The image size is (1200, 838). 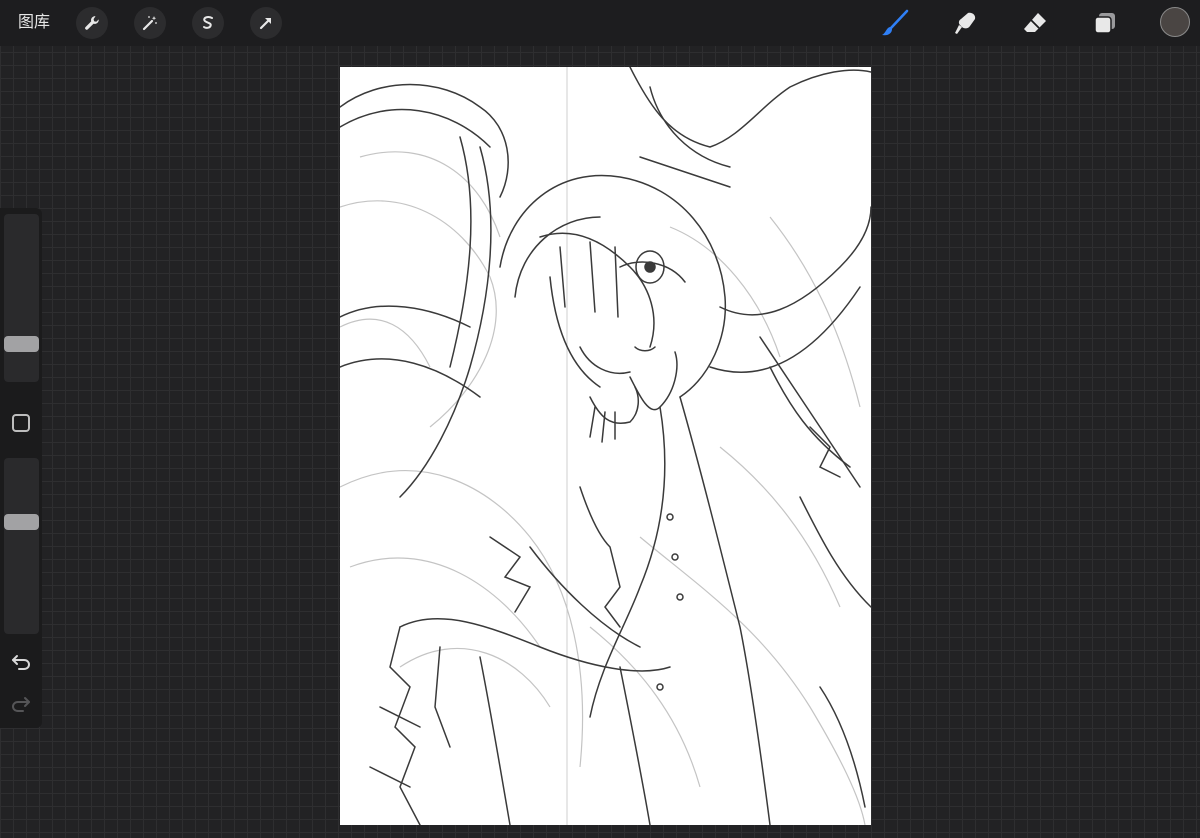 I want to click on color-picker-button, so click(x=1175, y=22).